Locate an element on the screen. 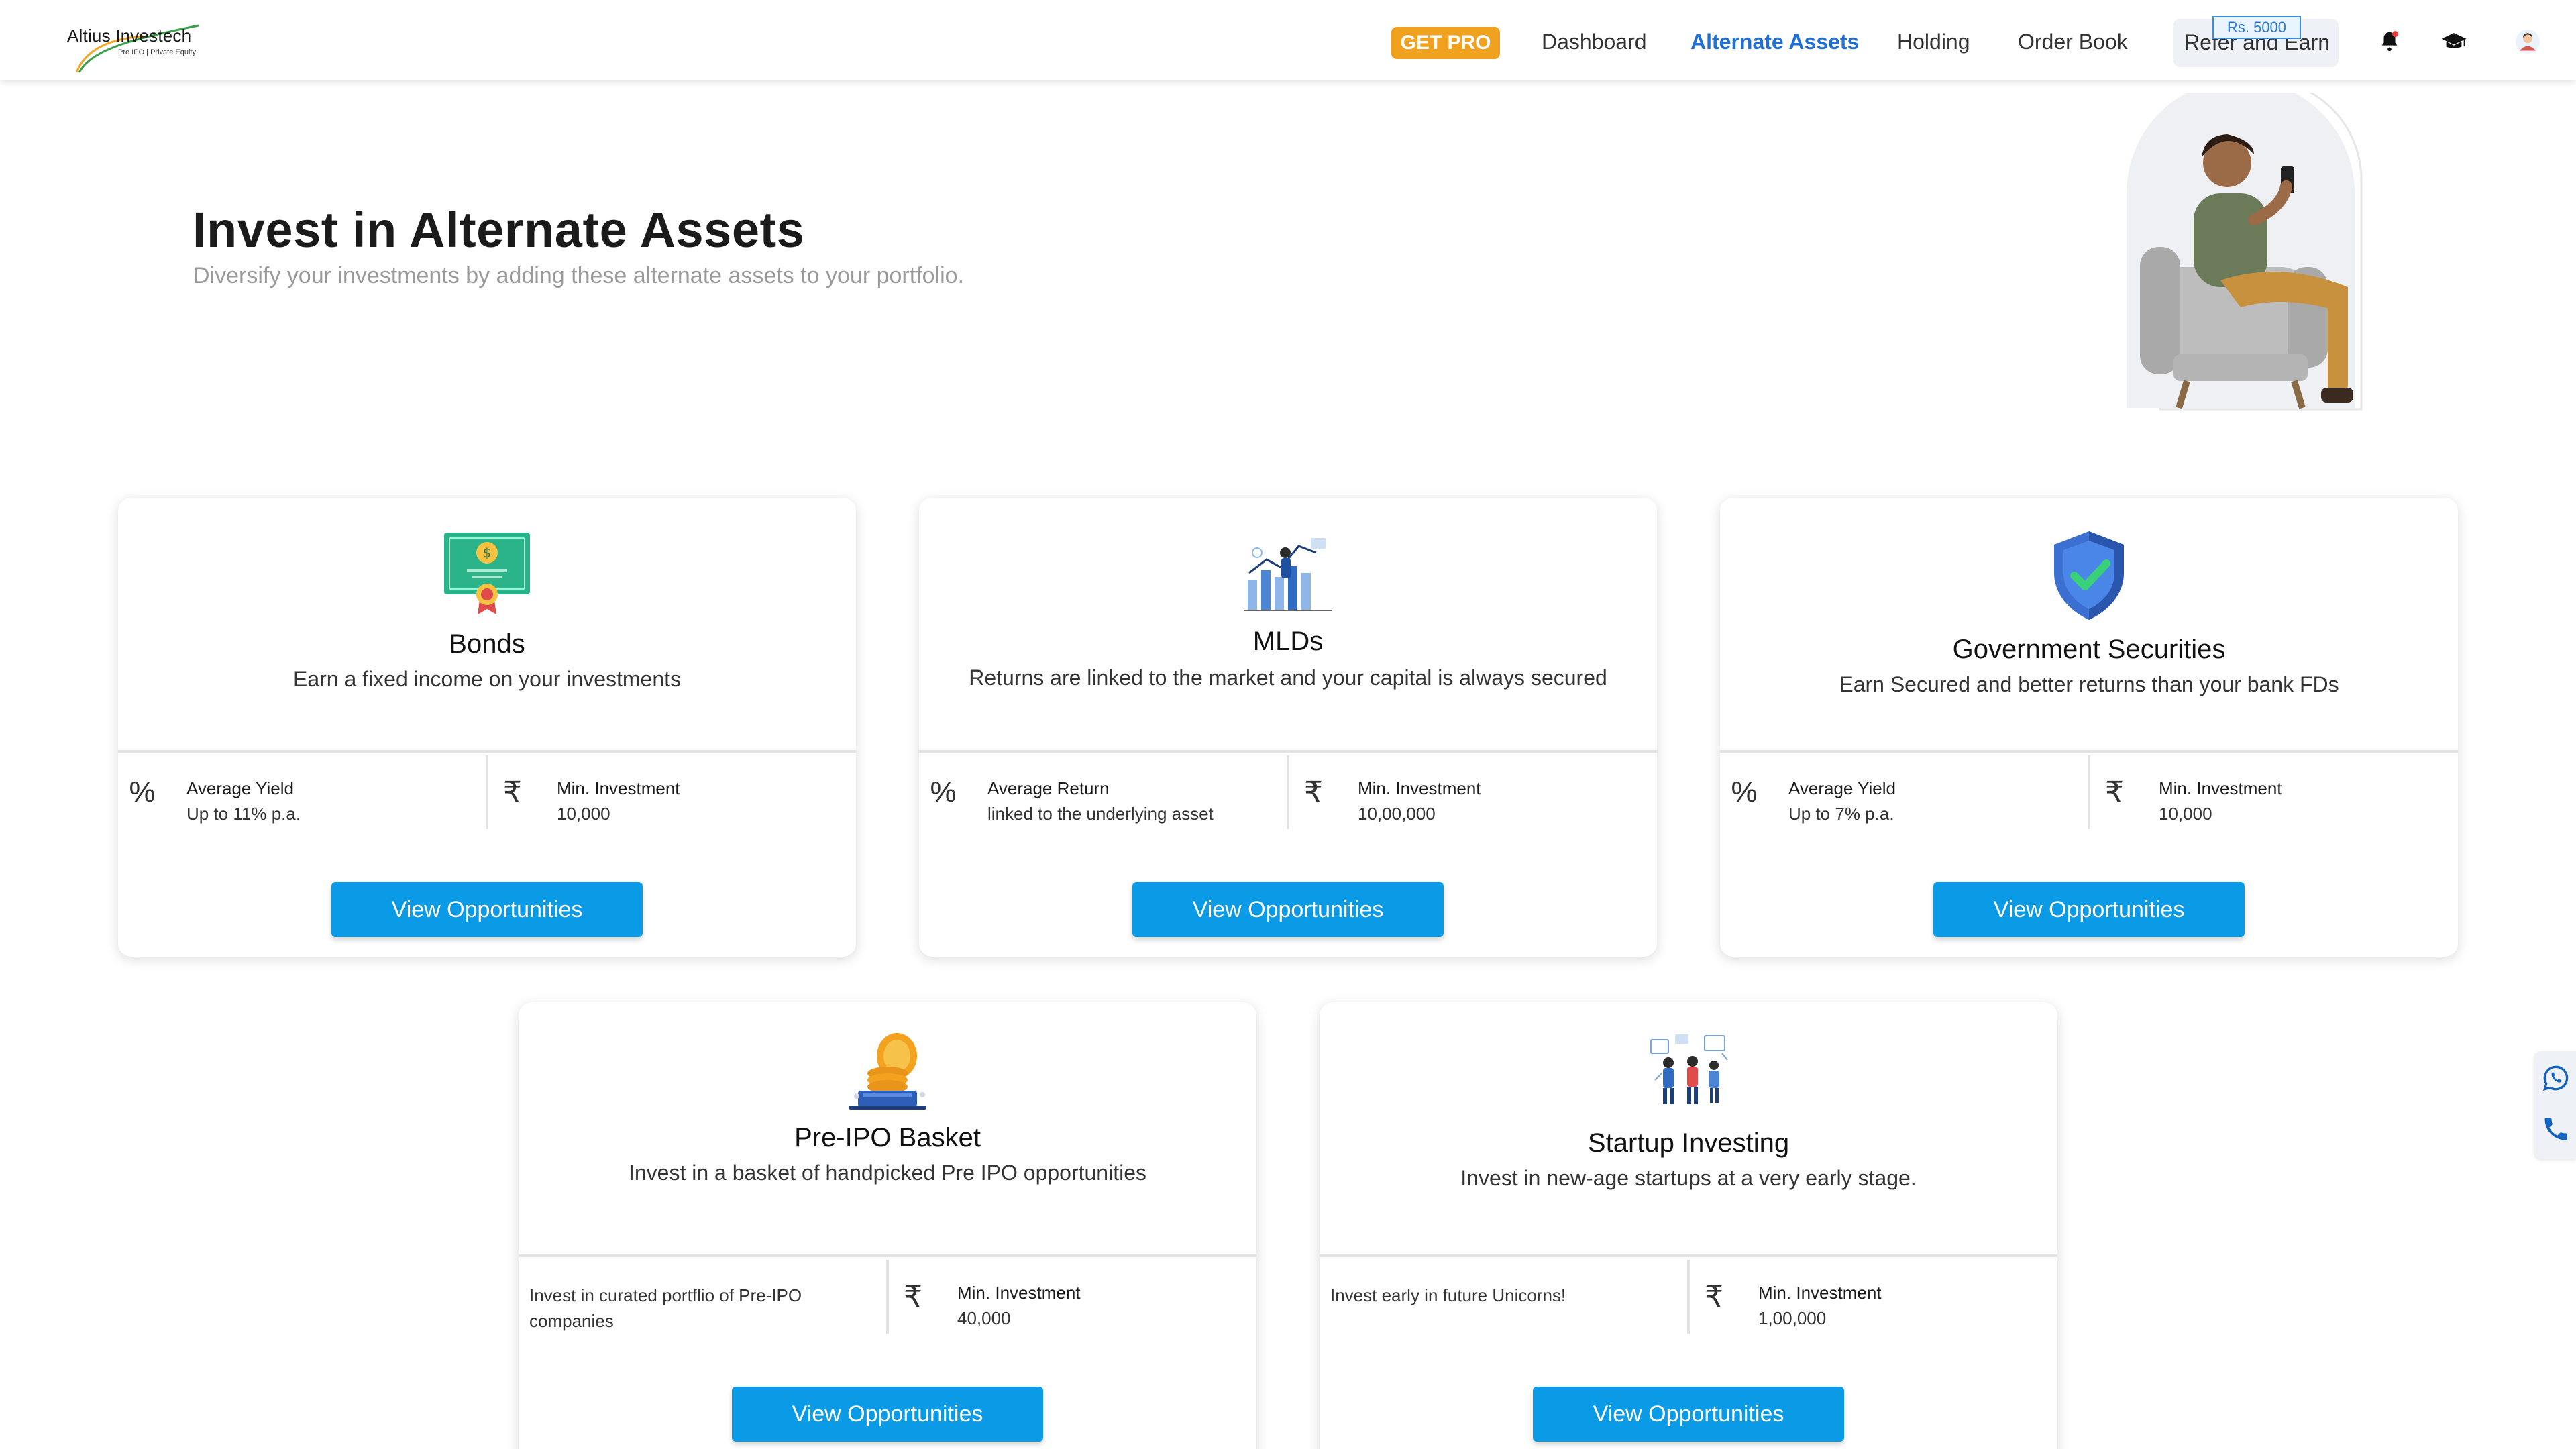  page-title: Invest in Alternate Assets is located at coordinates (499, 230).